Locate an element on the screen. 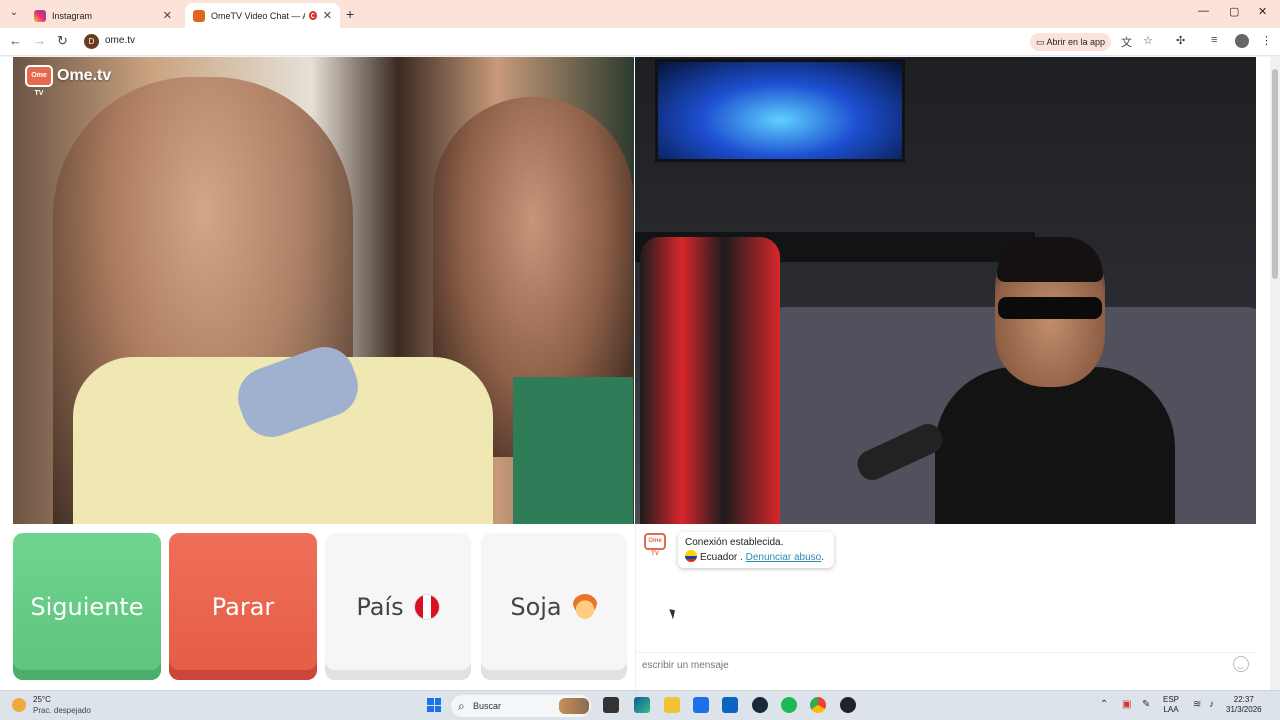 The width and height of the screenshot is (1280, 720). page-scrollbar is located at coordinates (1275, 373).